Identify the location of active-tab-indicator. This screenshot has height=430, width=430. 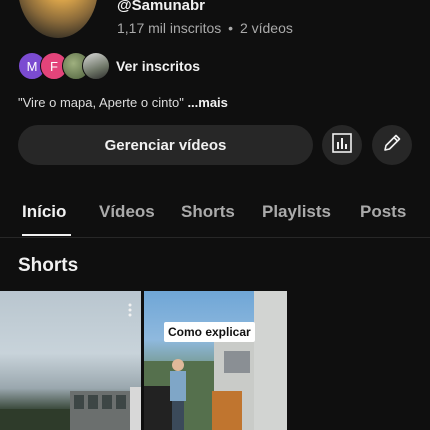
(46, 235).